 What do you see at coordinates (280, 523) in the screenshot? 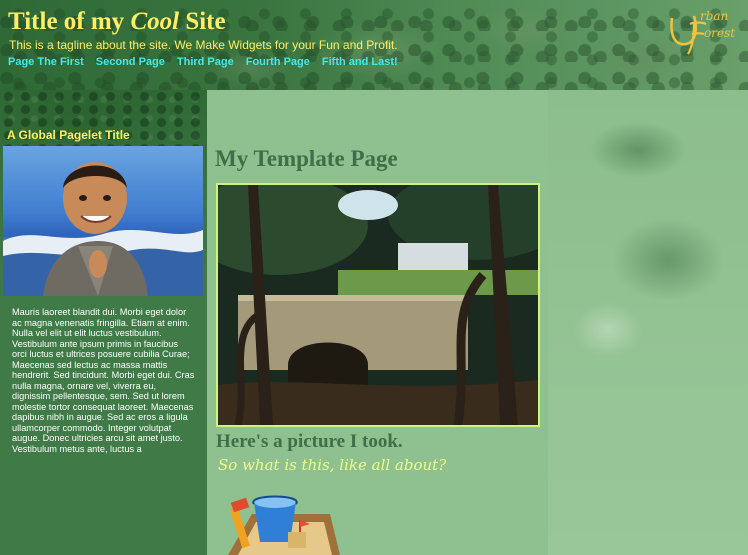
I see `sandbox-toy-illustration` at bounding box center [280, 523].